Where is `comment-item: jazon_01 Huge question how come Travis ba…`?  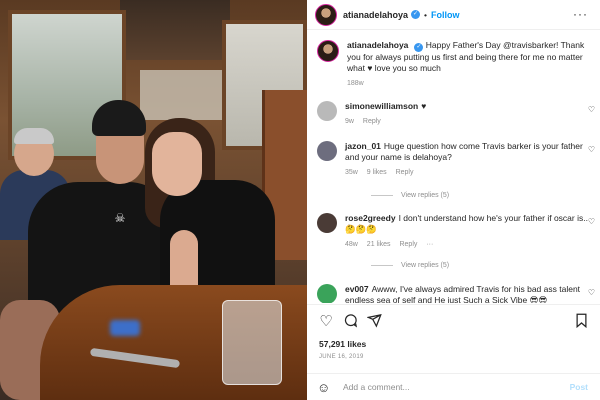
comment-item: jazon_01 Huge question how come Travis ba… is located at coordinates (456, 159).